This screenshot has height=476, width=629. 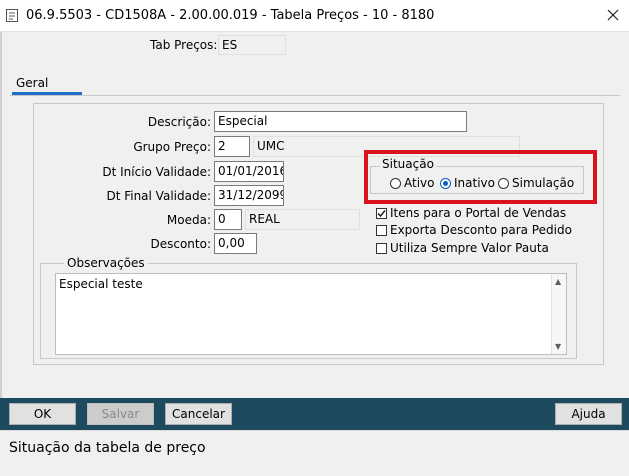 I want to click on checkbox-exporta-desconto-label: Exporta Desconto para Pedido, so click(x=481, y=230).